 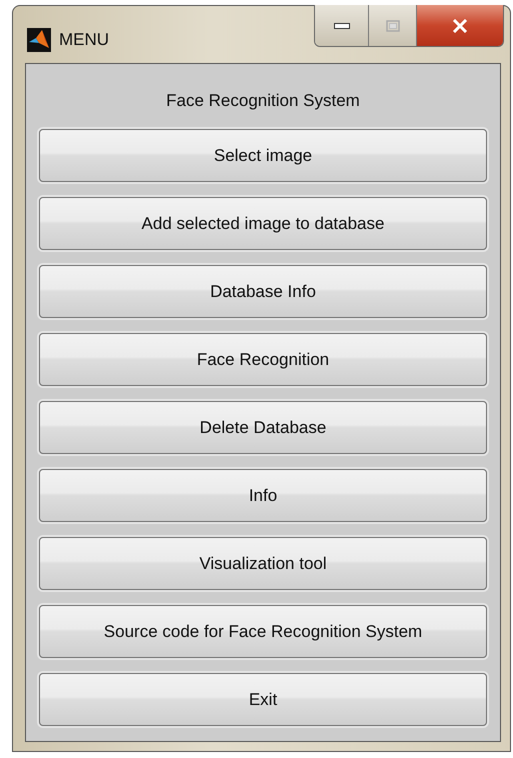 What do you see at coordinates (263, 223) in the screenshot?
I see `menu-button: Add selected image to database` at bounding box center [263, 223].